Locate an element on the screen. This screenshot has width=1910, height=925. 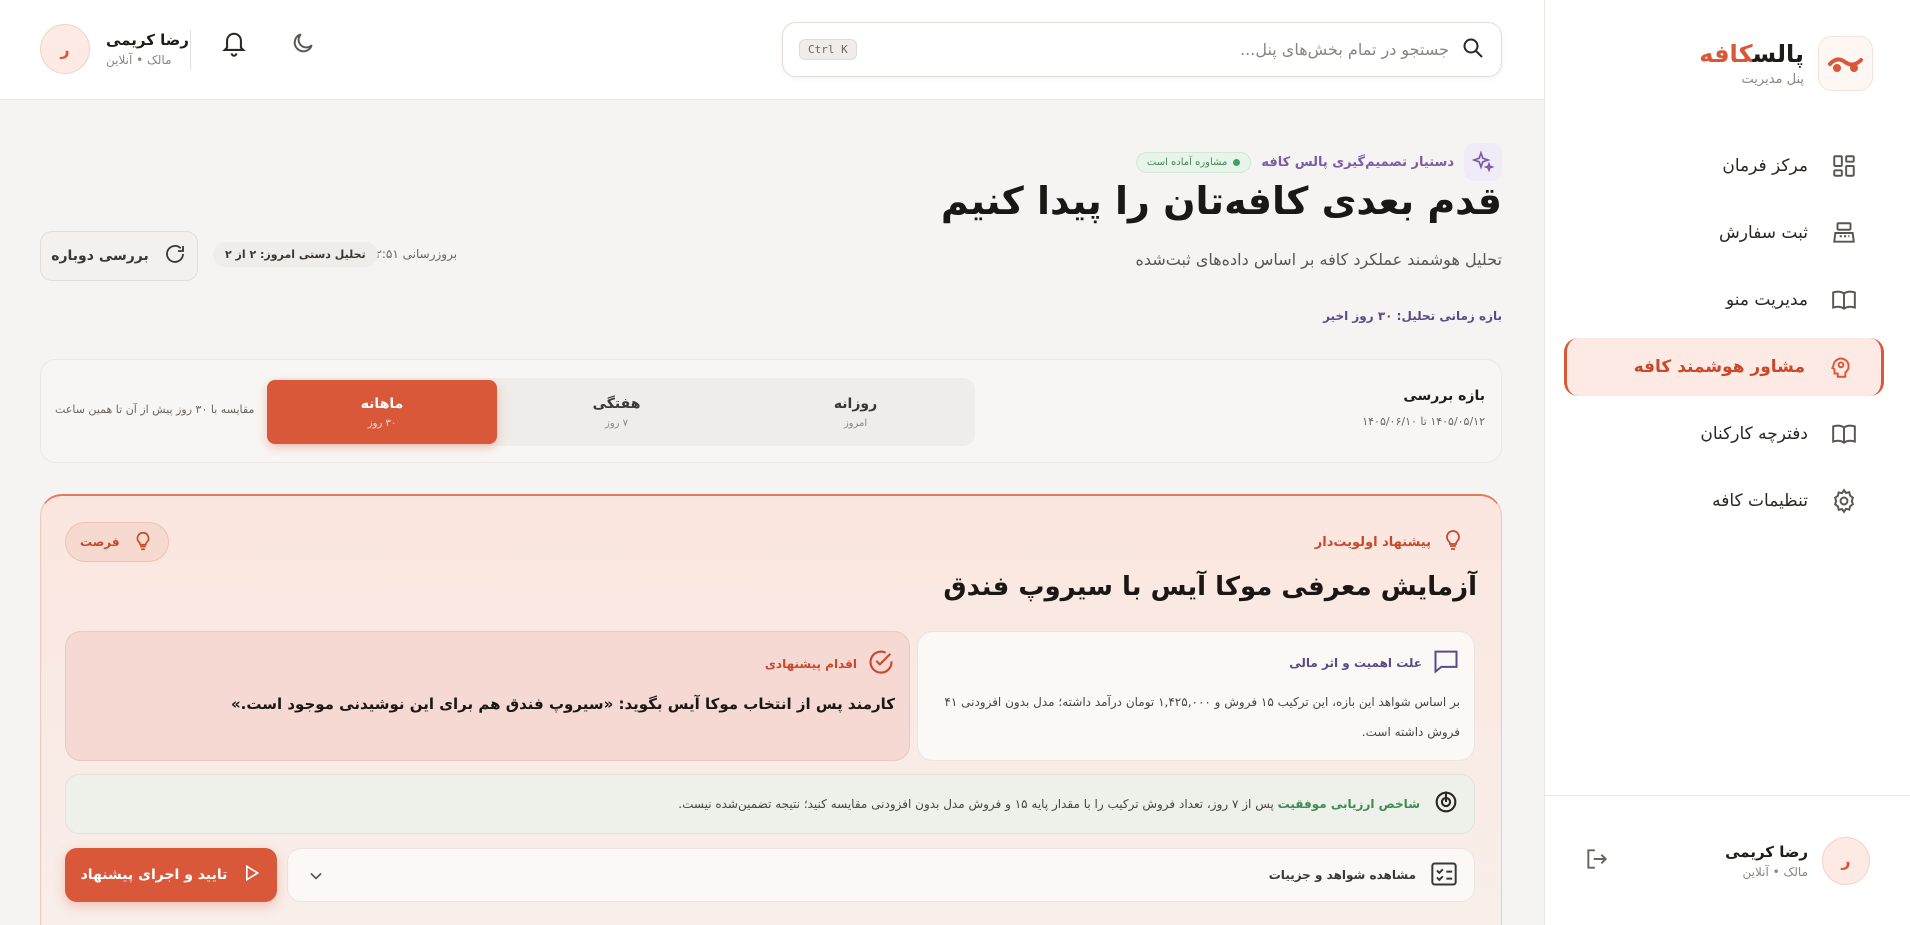
cash-register-icon is located at coordinates (1844, 233).